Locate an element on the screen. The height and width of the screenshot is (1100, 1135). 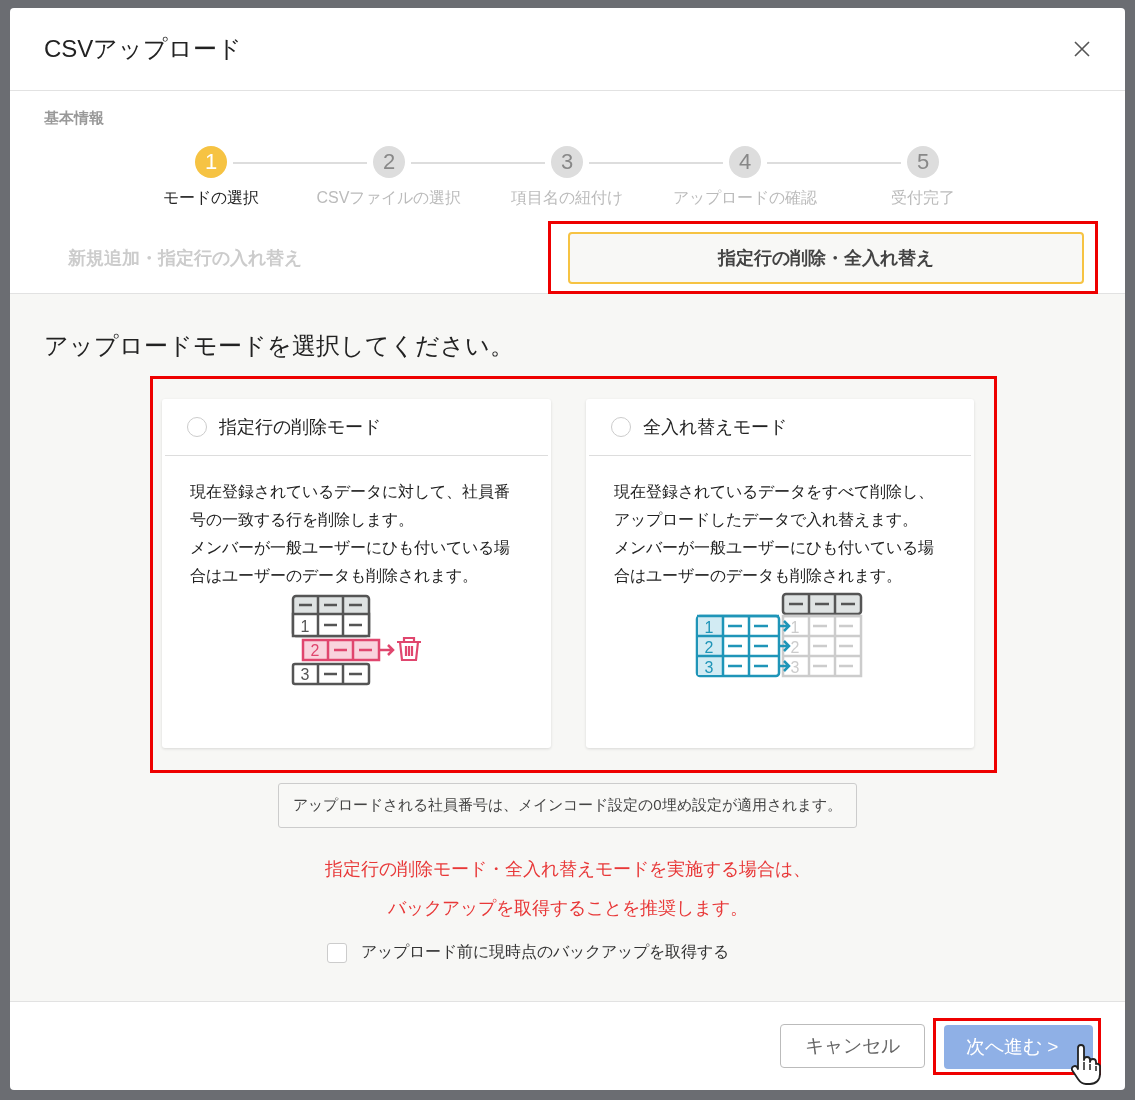
card-title: 指定行の削除モード is located at coordinates (300, 427).